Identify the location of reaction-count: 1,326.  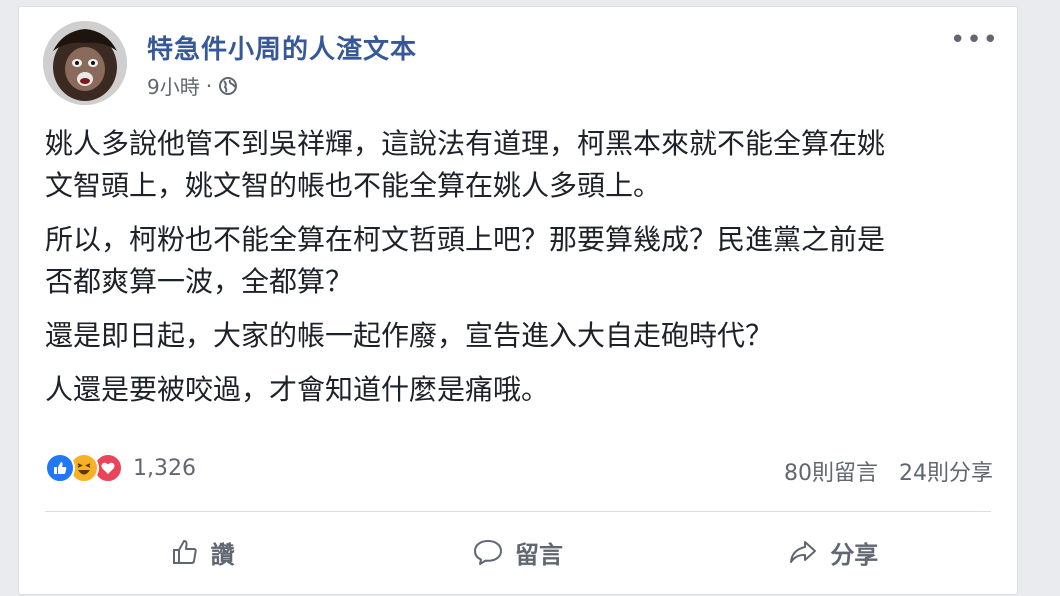
(164, 468).